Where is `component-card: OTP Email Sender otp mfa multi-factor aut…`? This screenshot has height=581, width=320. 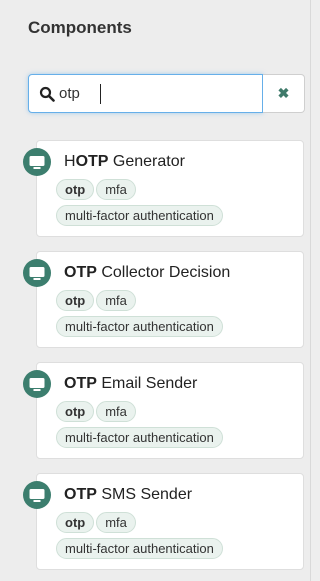 component-card: OTP Email Sender otp mfa multi-factor aut… is located at coordinates (163, 410).